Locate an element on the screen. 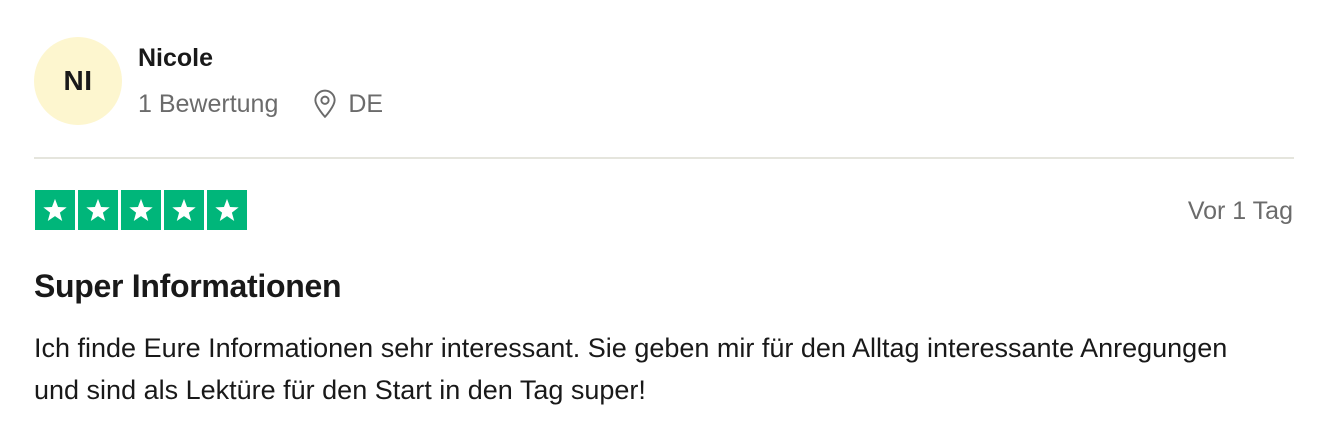 This screenshot has width=1328, height=436. avatar: NI is located at coordinates (78, 81).